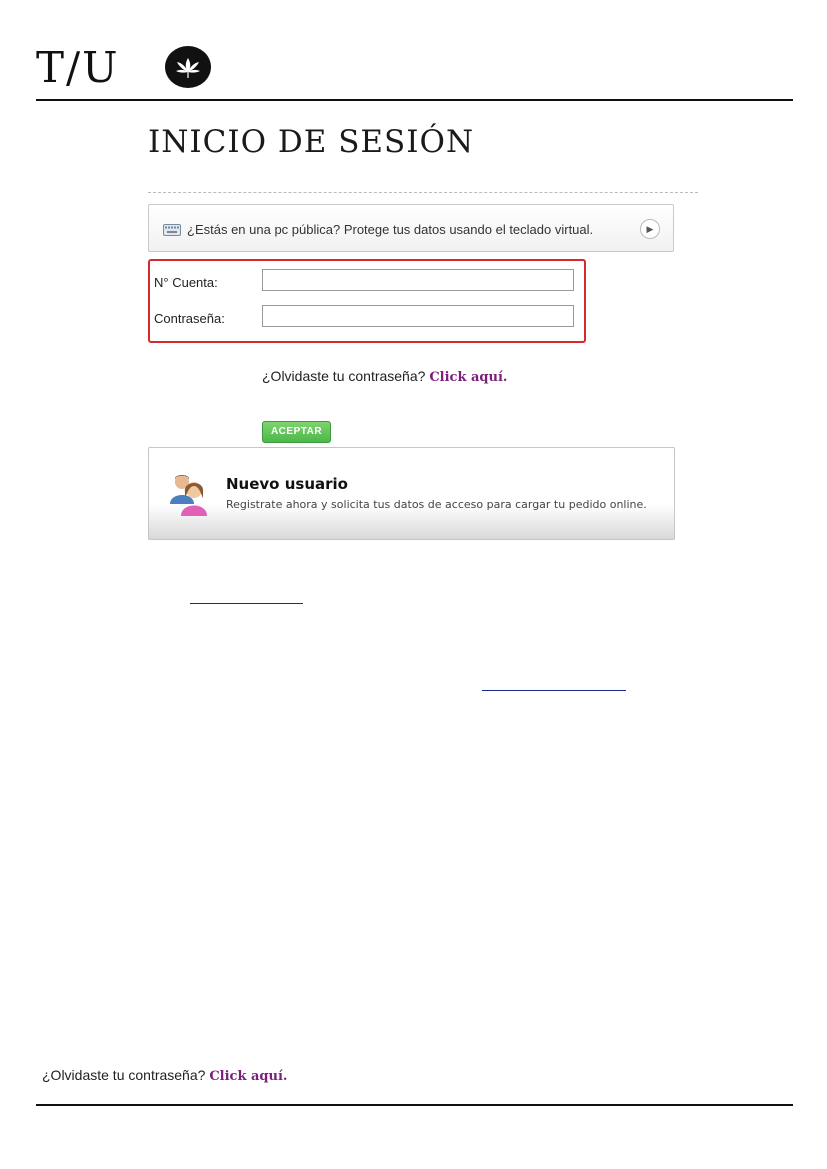  I want to click on login-form: N° Cuenta: Contraseña:, so click(367, 301).